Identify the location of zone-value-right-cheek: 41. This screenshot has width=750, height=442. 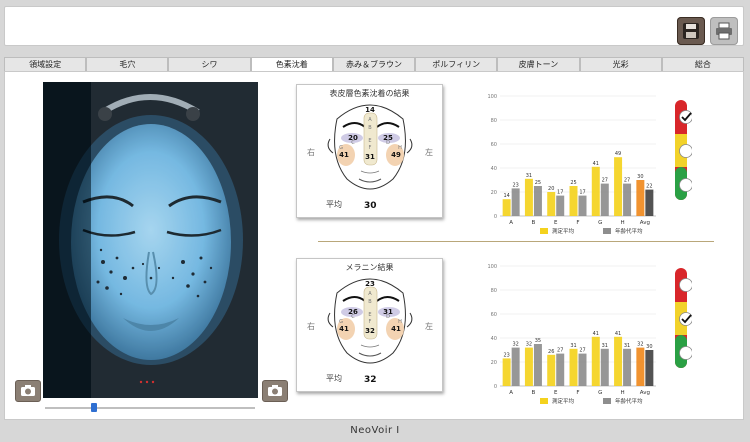
(396, 329).